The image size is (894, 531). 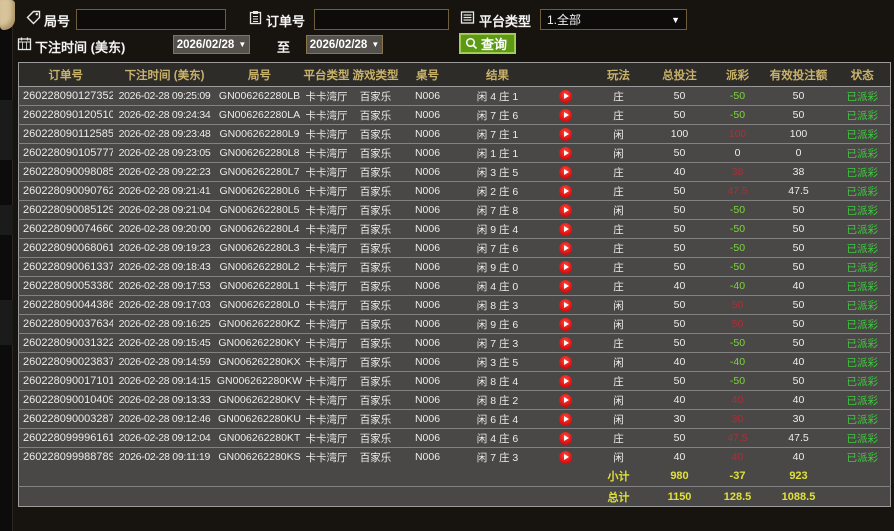 I want to click on cell-order-no: 260228099988789, so click(x=65, y=457).